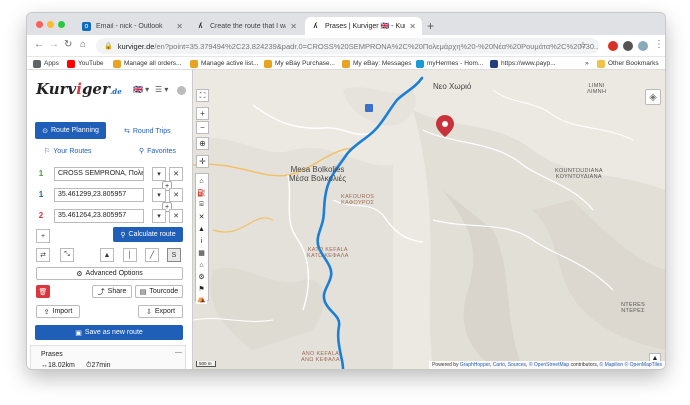 The image size is (690, 405). Describe the element at coordinates (643, 365) in the screenshot. I see `attribution-link: © OpenMapTiles` at that location.